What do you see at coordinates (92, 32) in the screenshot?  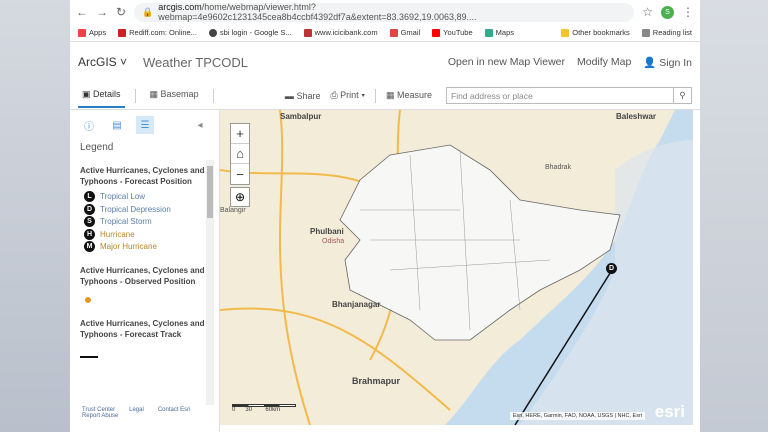 I see `bookmark-apps: Apps` at bounding box center [92, 32].